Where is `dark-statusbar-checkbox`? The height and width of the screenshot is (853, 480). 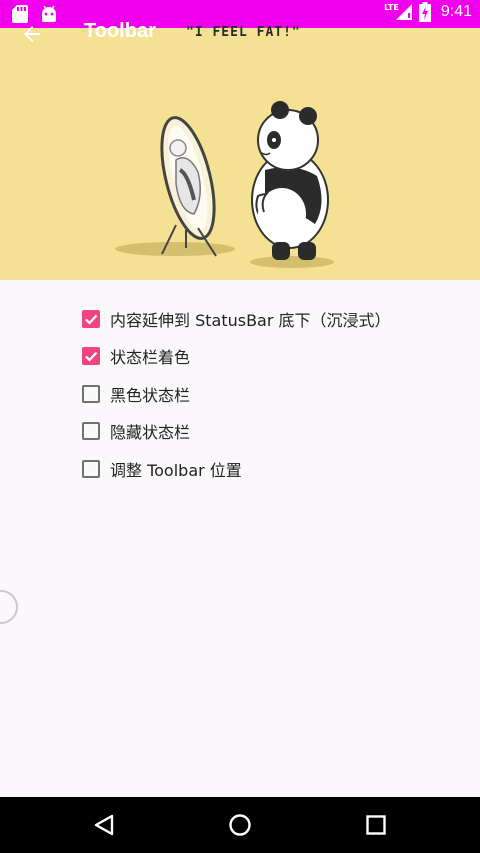 dark-statusbar-checkbox is located at coordinates (91, 393).